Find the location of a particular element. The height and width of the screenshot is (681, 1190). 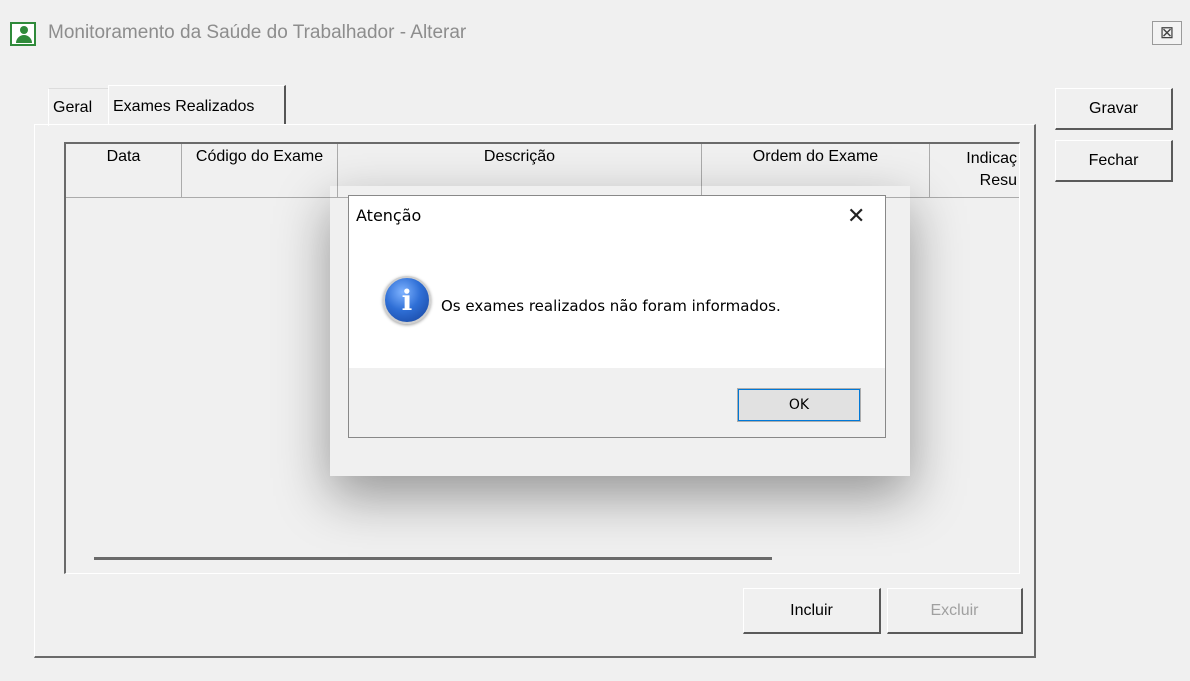

app-icon is located at coordinates (23, 34).